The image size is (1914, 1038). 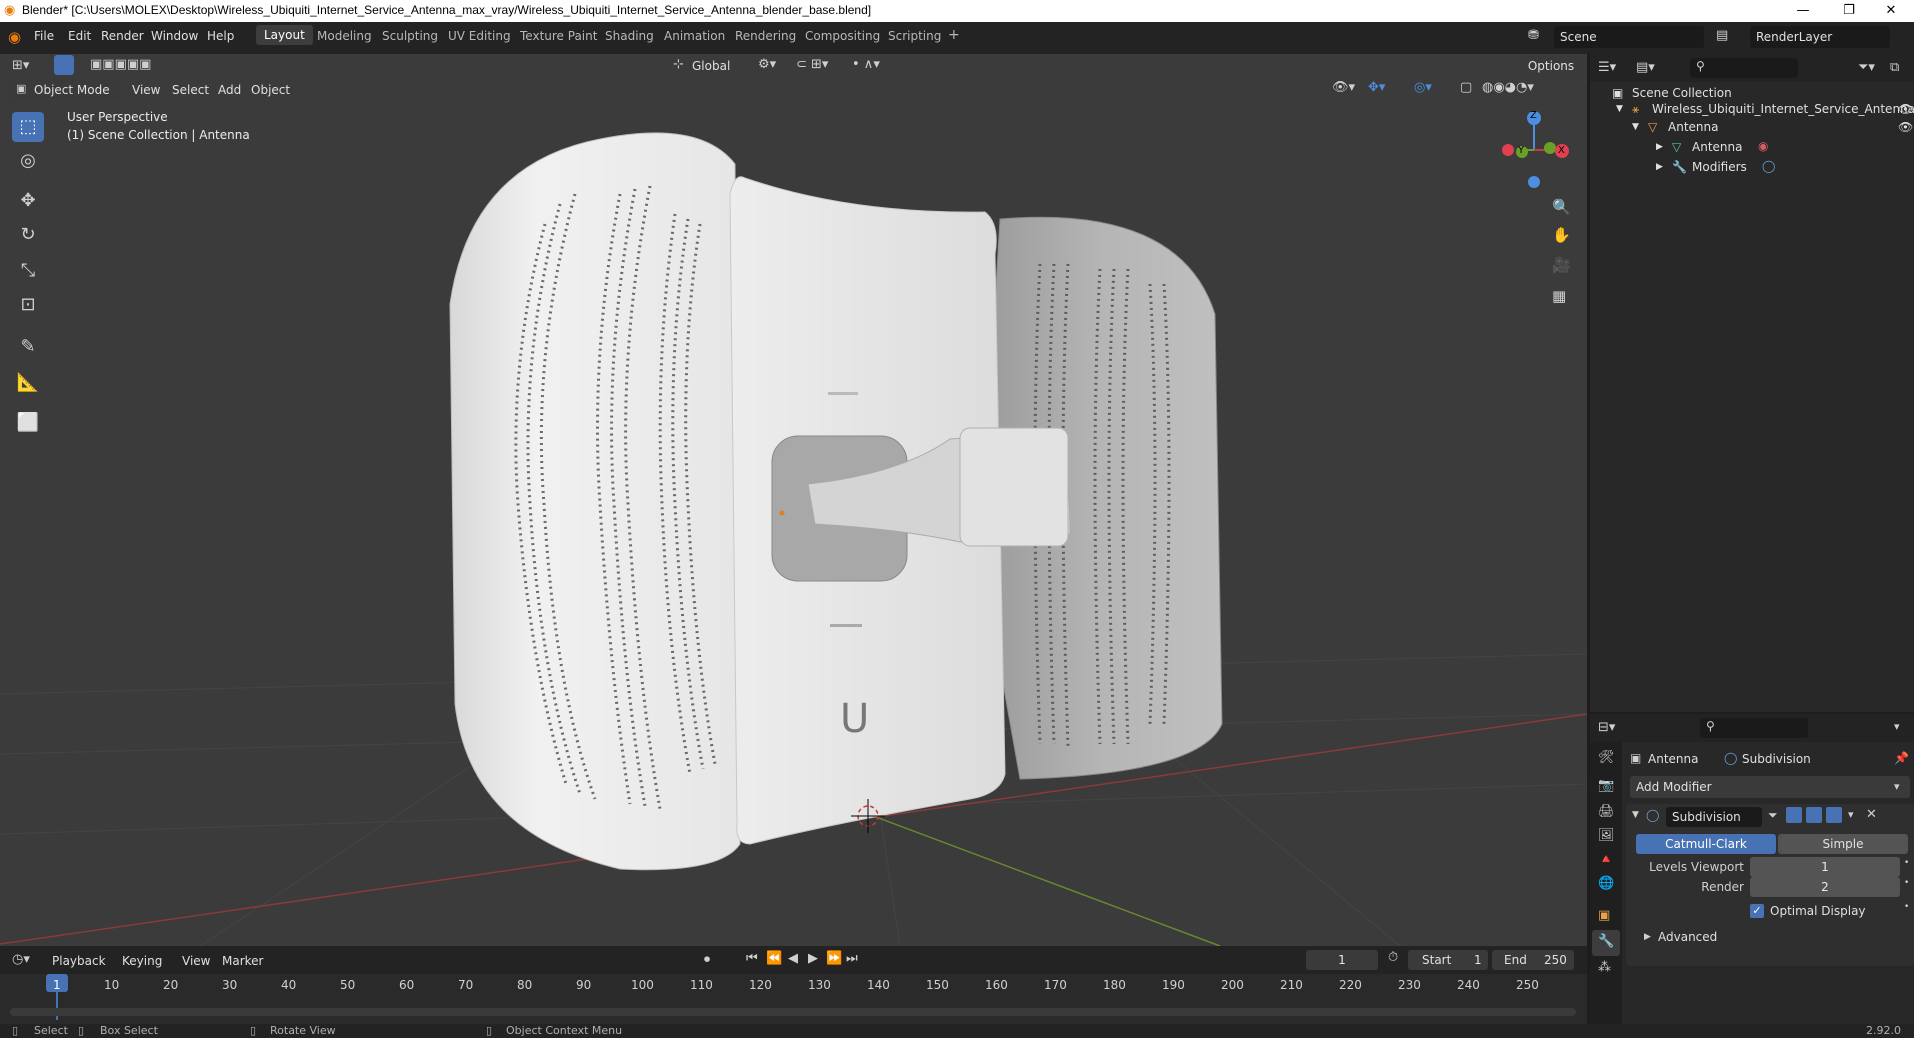 What do you see at coordinates (914, 36) in the screenshot?
I see `tab-scripting: Scripting` at bounding box center [914, 36].